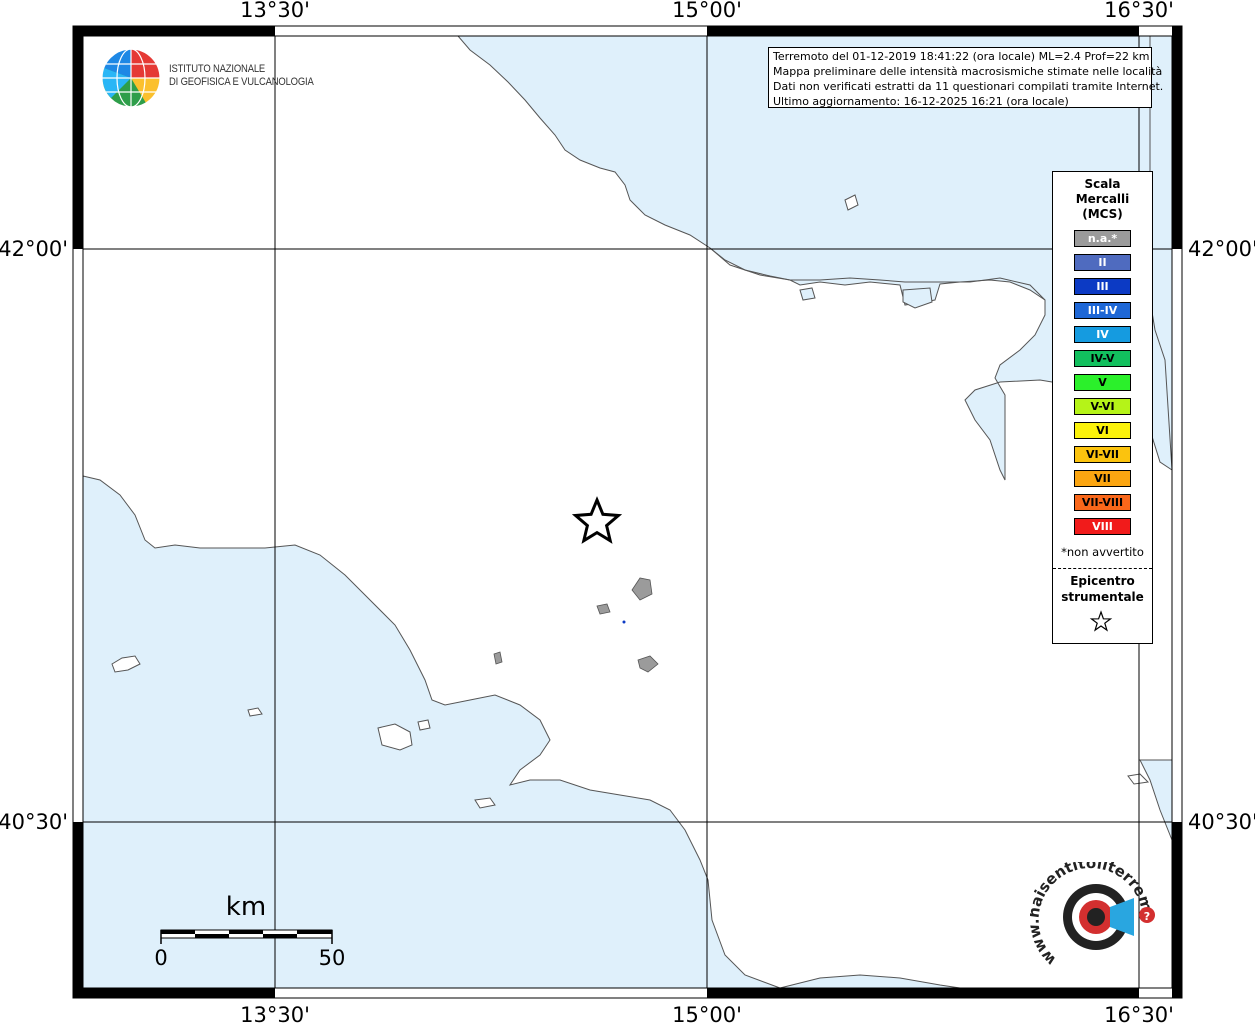  I want to click on legend-note: *non avvertito, so click(1102, 552).